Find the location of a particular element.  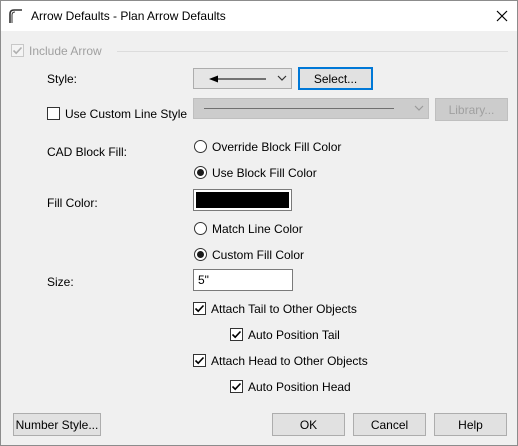

ok-button: OK is located at coordinates (308, 424).